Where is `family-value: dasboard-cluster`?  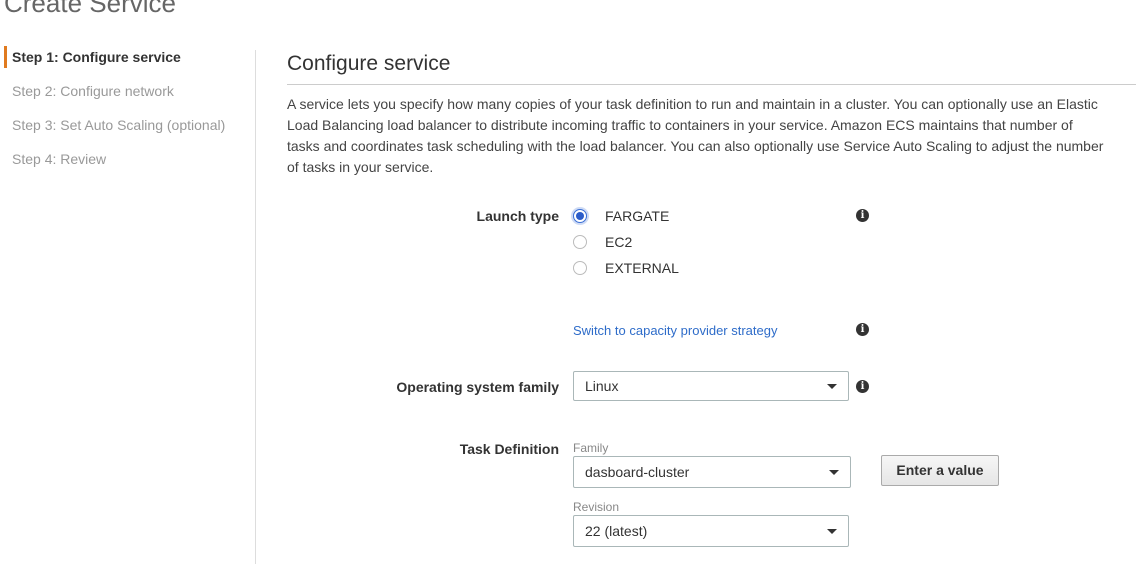 family-value: dasboard-cluster is located at coordinates (637, 472).